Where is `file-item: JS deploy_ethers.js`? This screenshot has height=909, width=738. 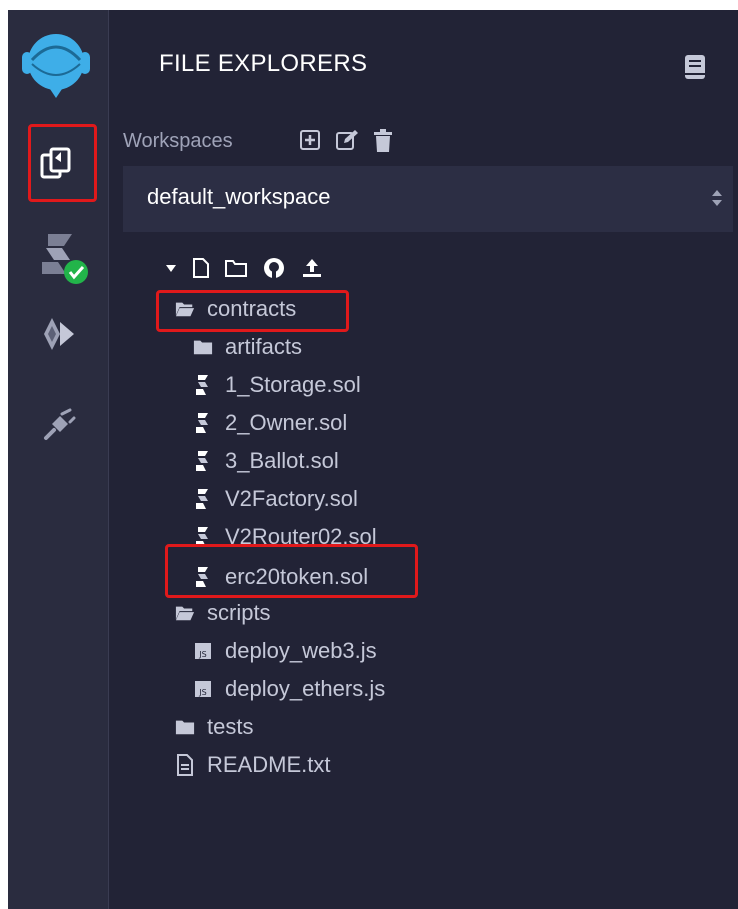
file-item: JS deploy_ethers.js is located at coordinates (289, 689).